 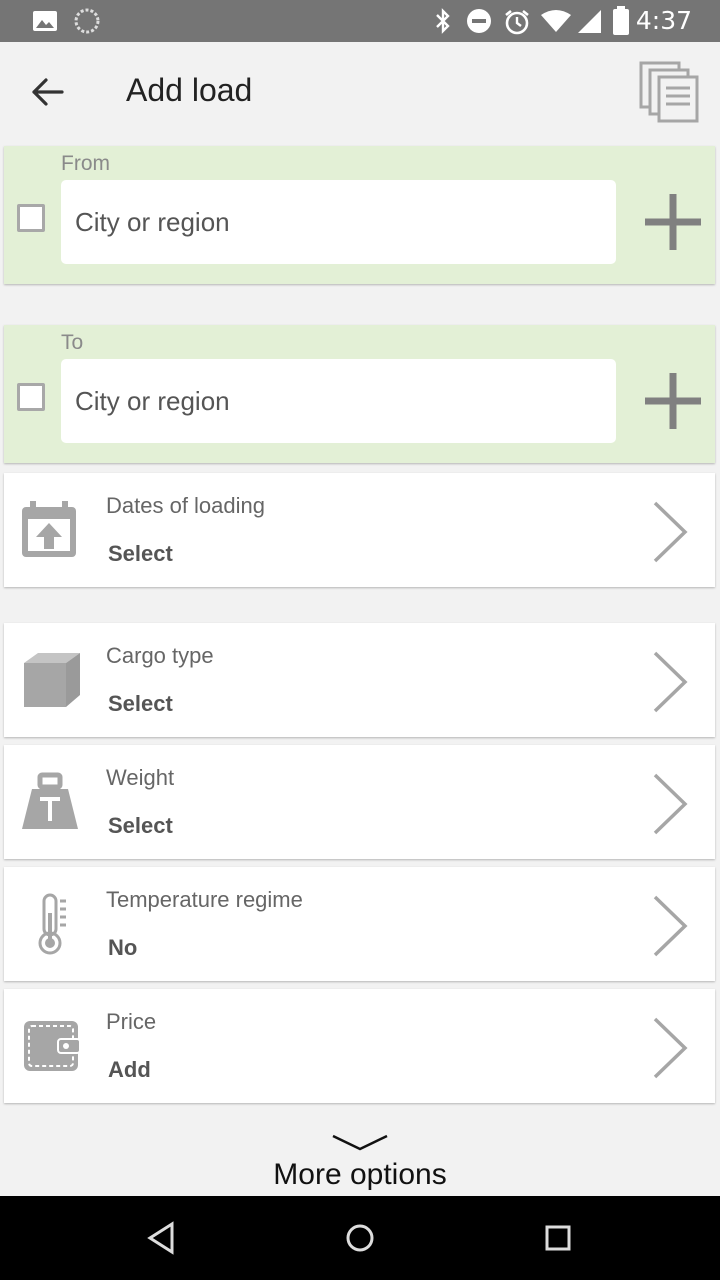 I want to click on temperature-regime-value: No, so click(x=123, y=947).